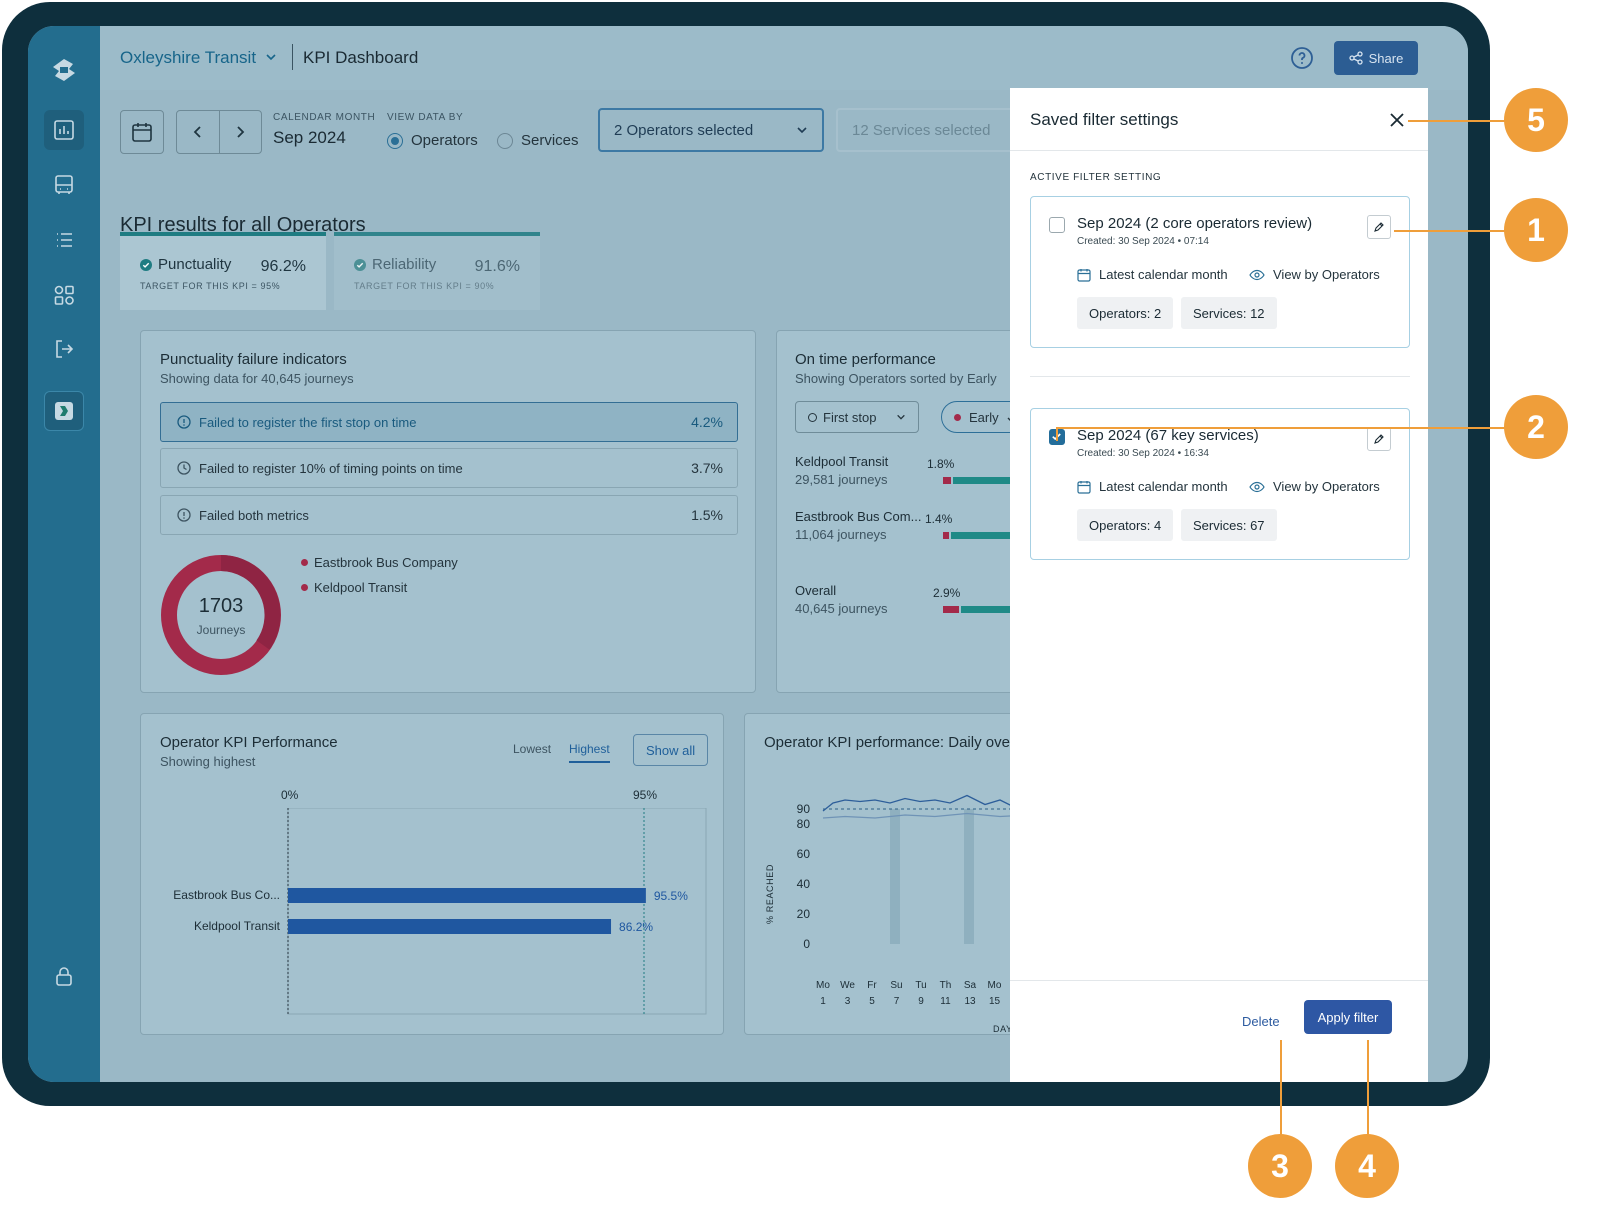 The image size is (1611, 1227). What do you see at coordinates (589, 752) in the screenshot?
I see `toggle-highest: Highest` at bounding box center [589, 752].